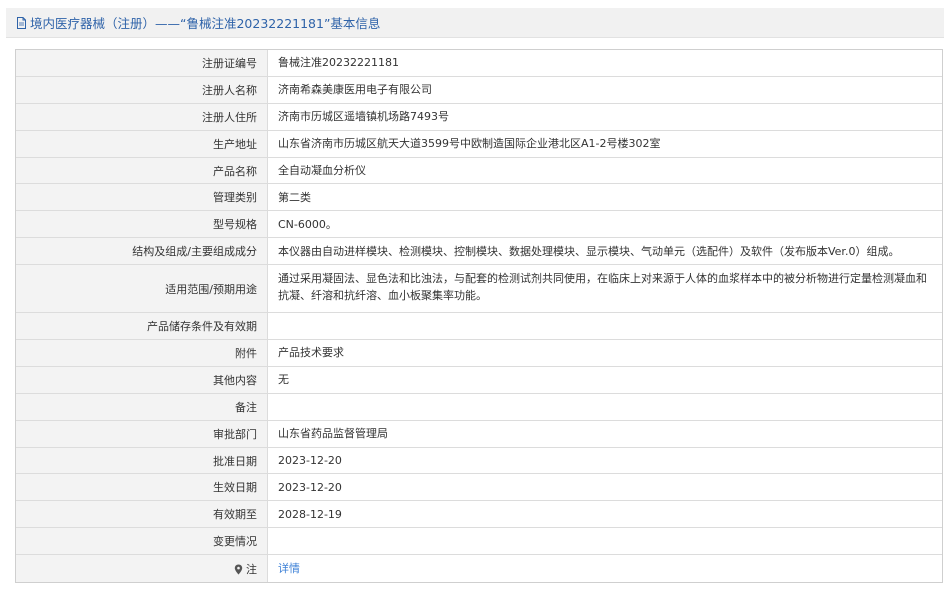 The width and height of the screenshot is (950, 603). I want to click on table-row-approval-department: 审批部门 山东省药品监督管理局, so click(479, 434).